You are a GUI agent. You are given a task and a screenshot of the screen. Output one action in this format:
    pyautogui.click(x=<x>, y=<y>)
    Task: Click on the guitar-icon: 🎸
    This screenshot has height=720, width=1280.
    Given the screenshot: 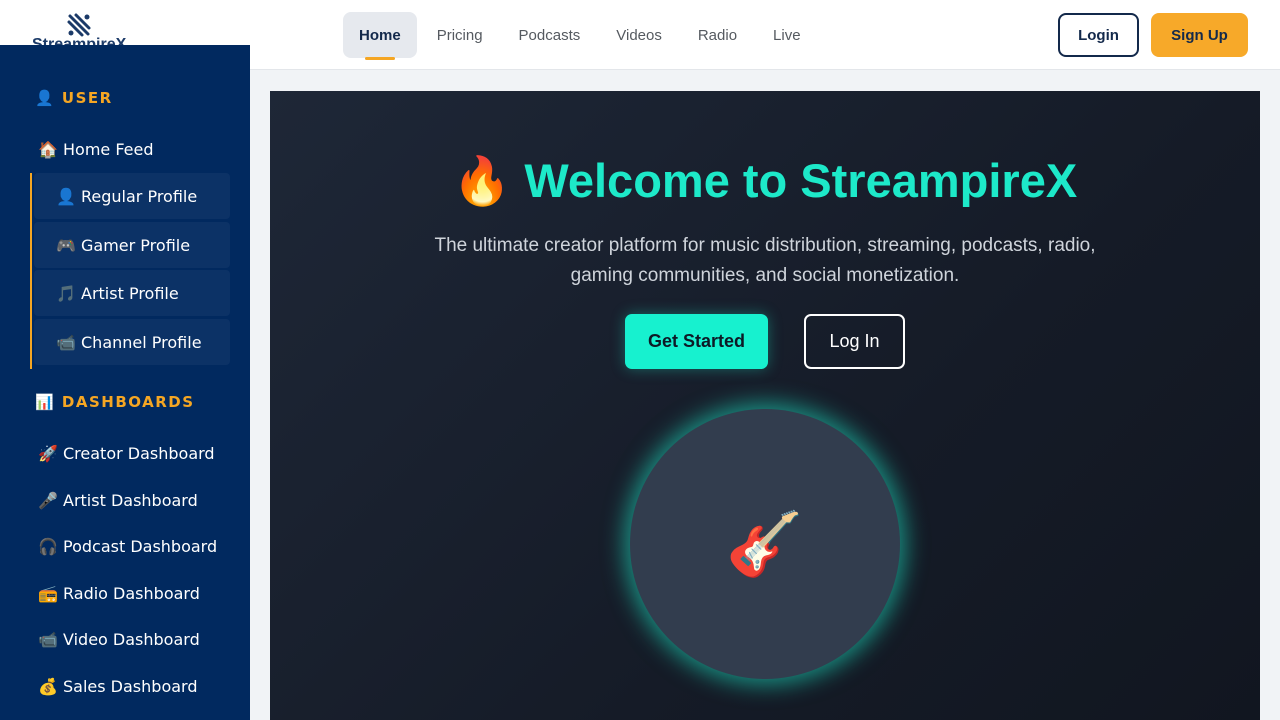 What is the action you would take?
    pyautogui.click(x=765, y=543)
    